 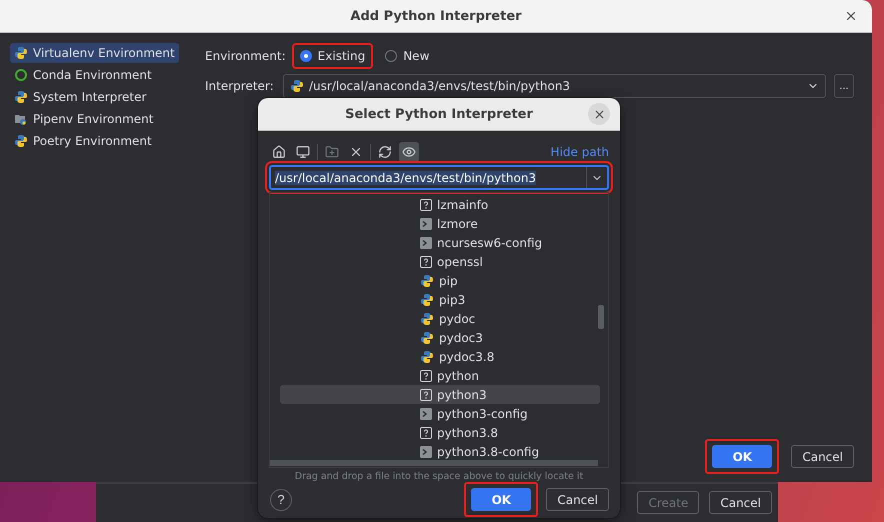 What do you see at coordinates (458, 375) in the screenshot?
I see `file-name: python` at bounding box center [458, 375].